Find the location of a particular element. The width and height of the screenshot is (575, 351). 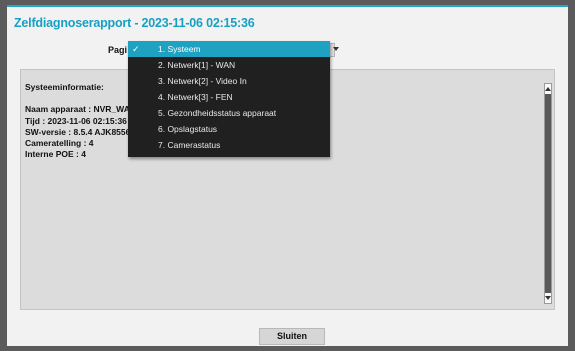

dropdown-item-label: 3. Netwerk[2] - Video In is located at coordinates (202, 81).